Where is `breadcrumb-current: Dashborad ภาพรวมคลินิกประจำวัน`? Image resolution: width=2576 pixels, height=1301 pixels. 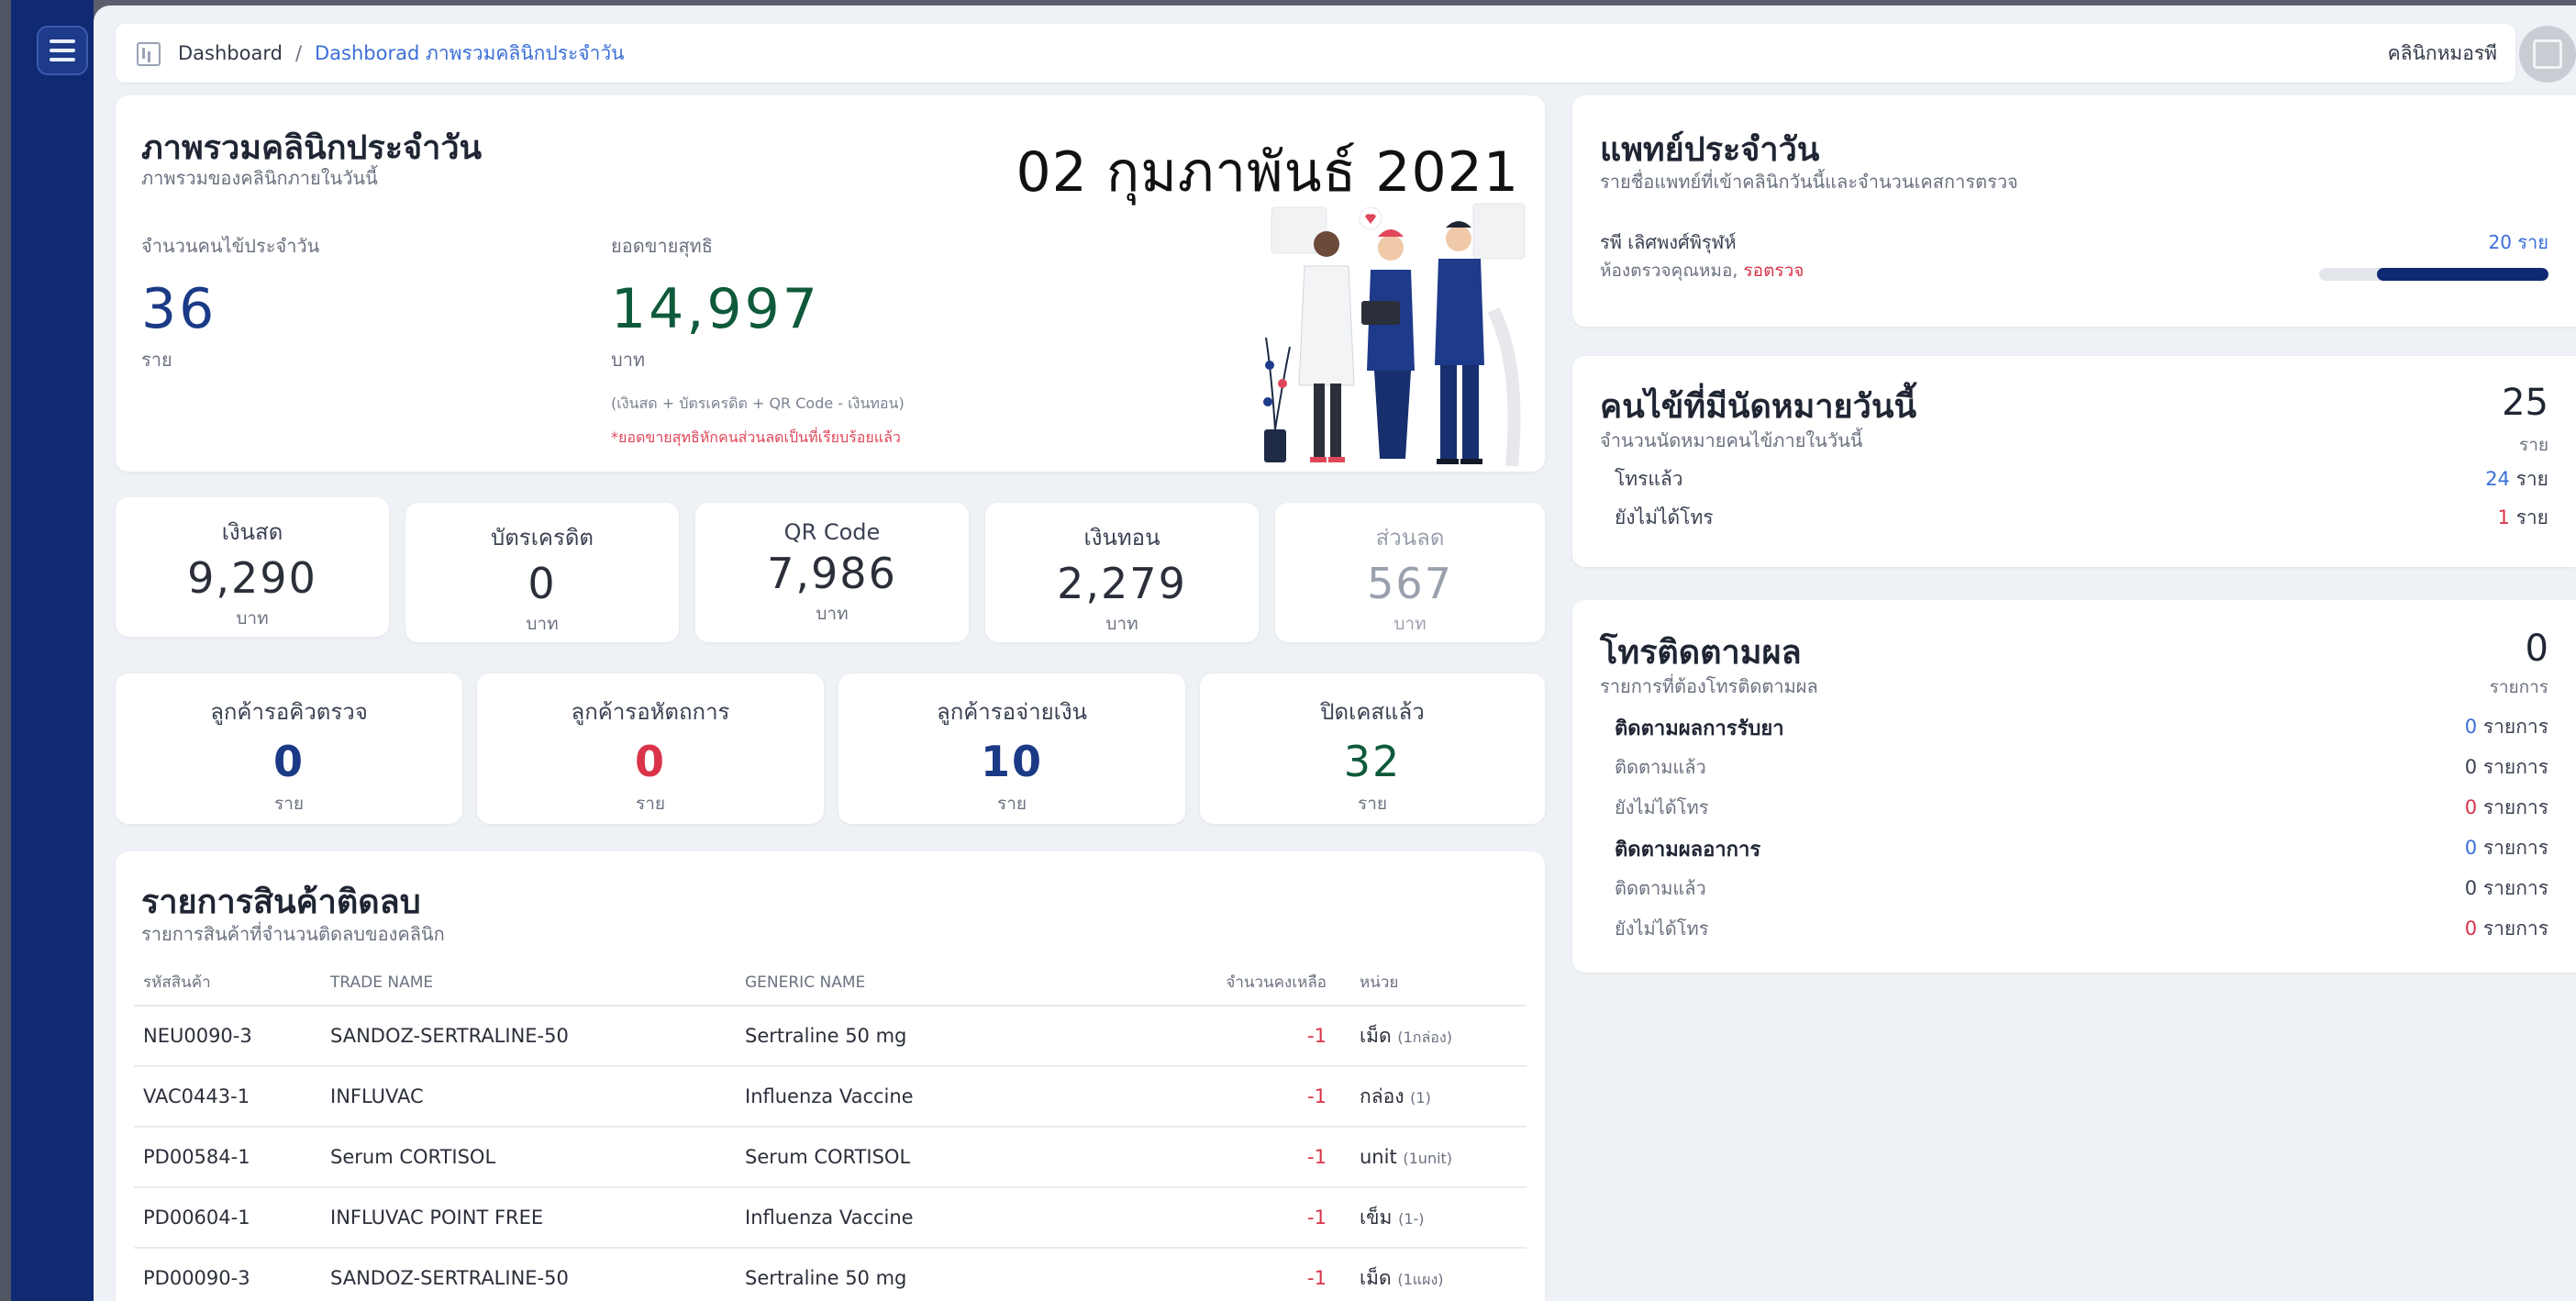
breadcrumb-current: Dashborad ภาพรวมคลินิกประจำวัน is located at coordinates (470, 54).